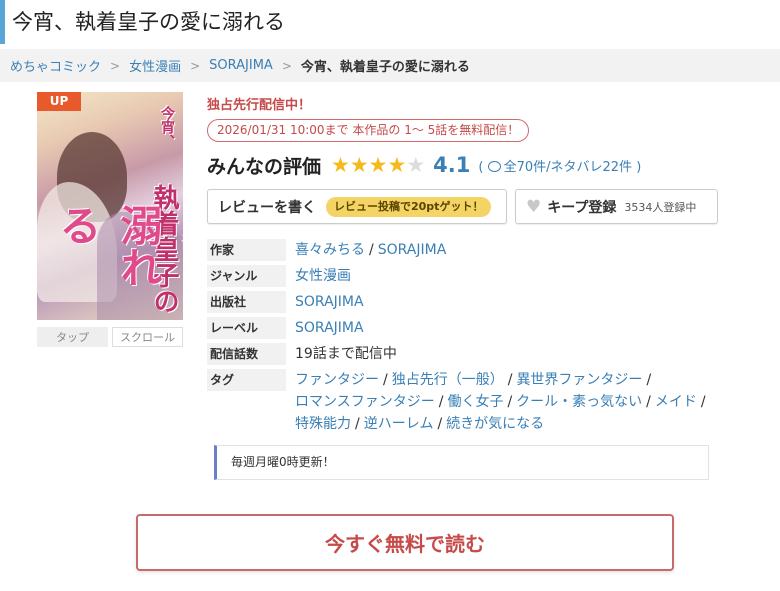 The width and height of the screenshot is (780, 591). What do you see at coordinates (246, 354) in the screenshot?
I see `info-key: 配信話数` at bounding box center [246, 354].